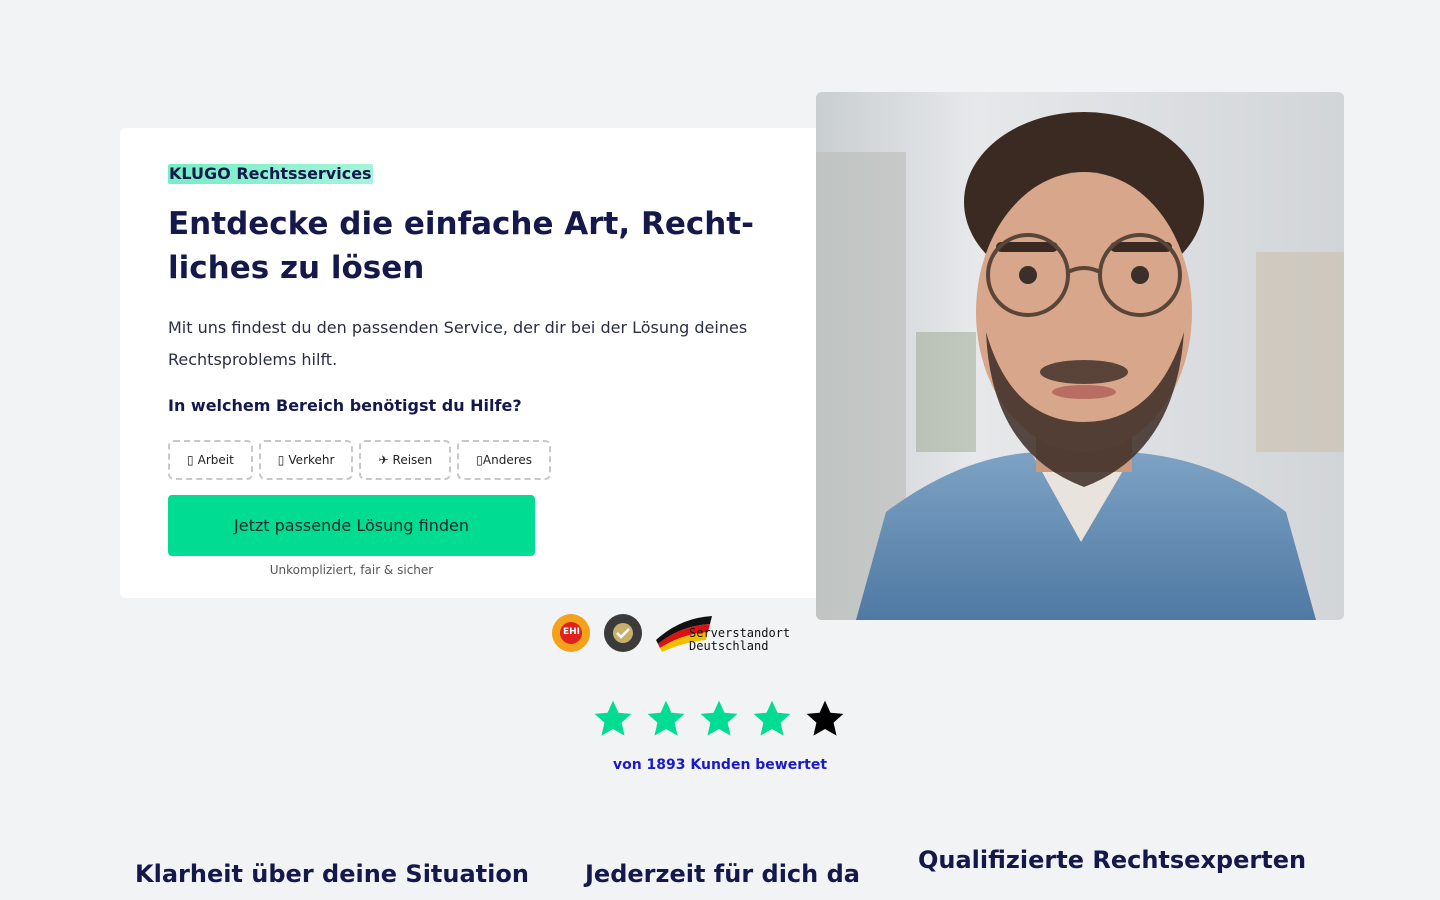  Describe the element at coordinates (412, 460) in the screenshot. I see `chip-label: Reisen` at that location.